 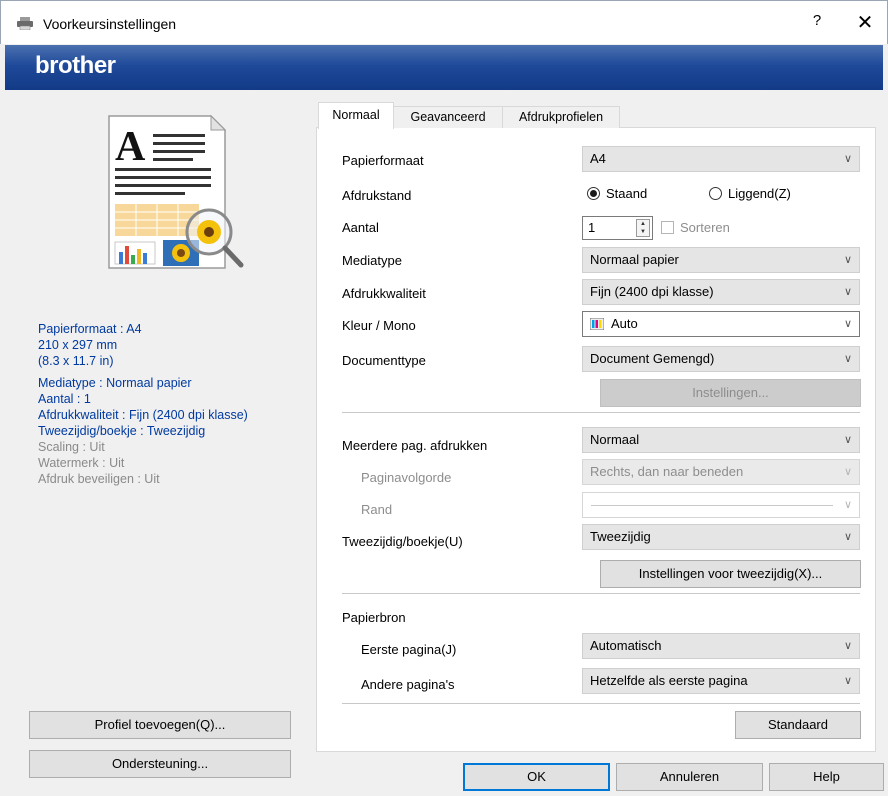 I want to click on tab-afdrukprofielen: Afdrukprofielen, so click(x=561, y=117).